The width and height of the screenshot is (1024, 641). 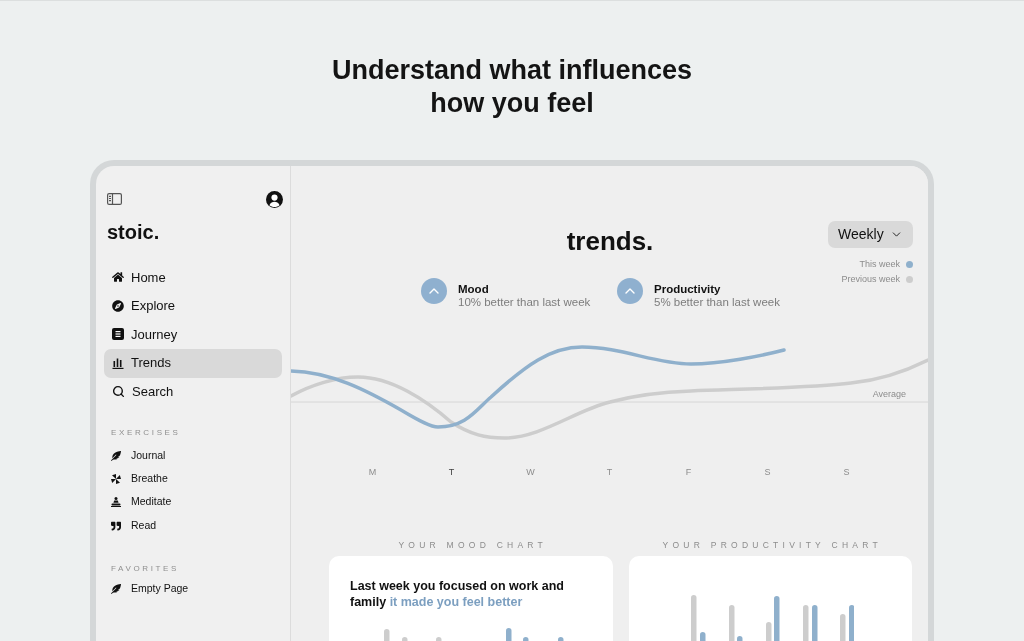 I want to click on insight-text: Last week you focused on work and family it made you feel better, so click(x=457, y=594).